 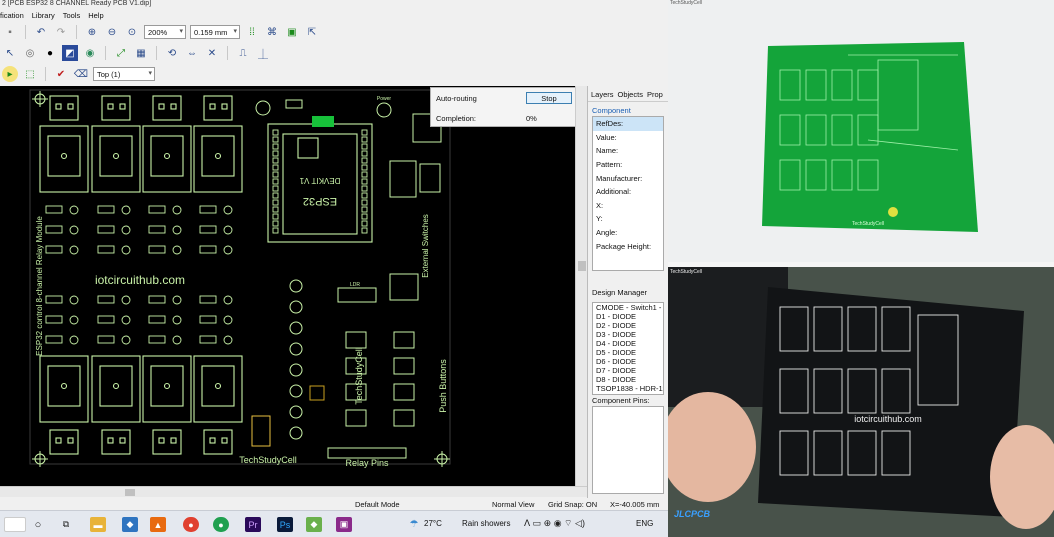 I want to click on redo-icon: ↷, so click(x=61, y=32).